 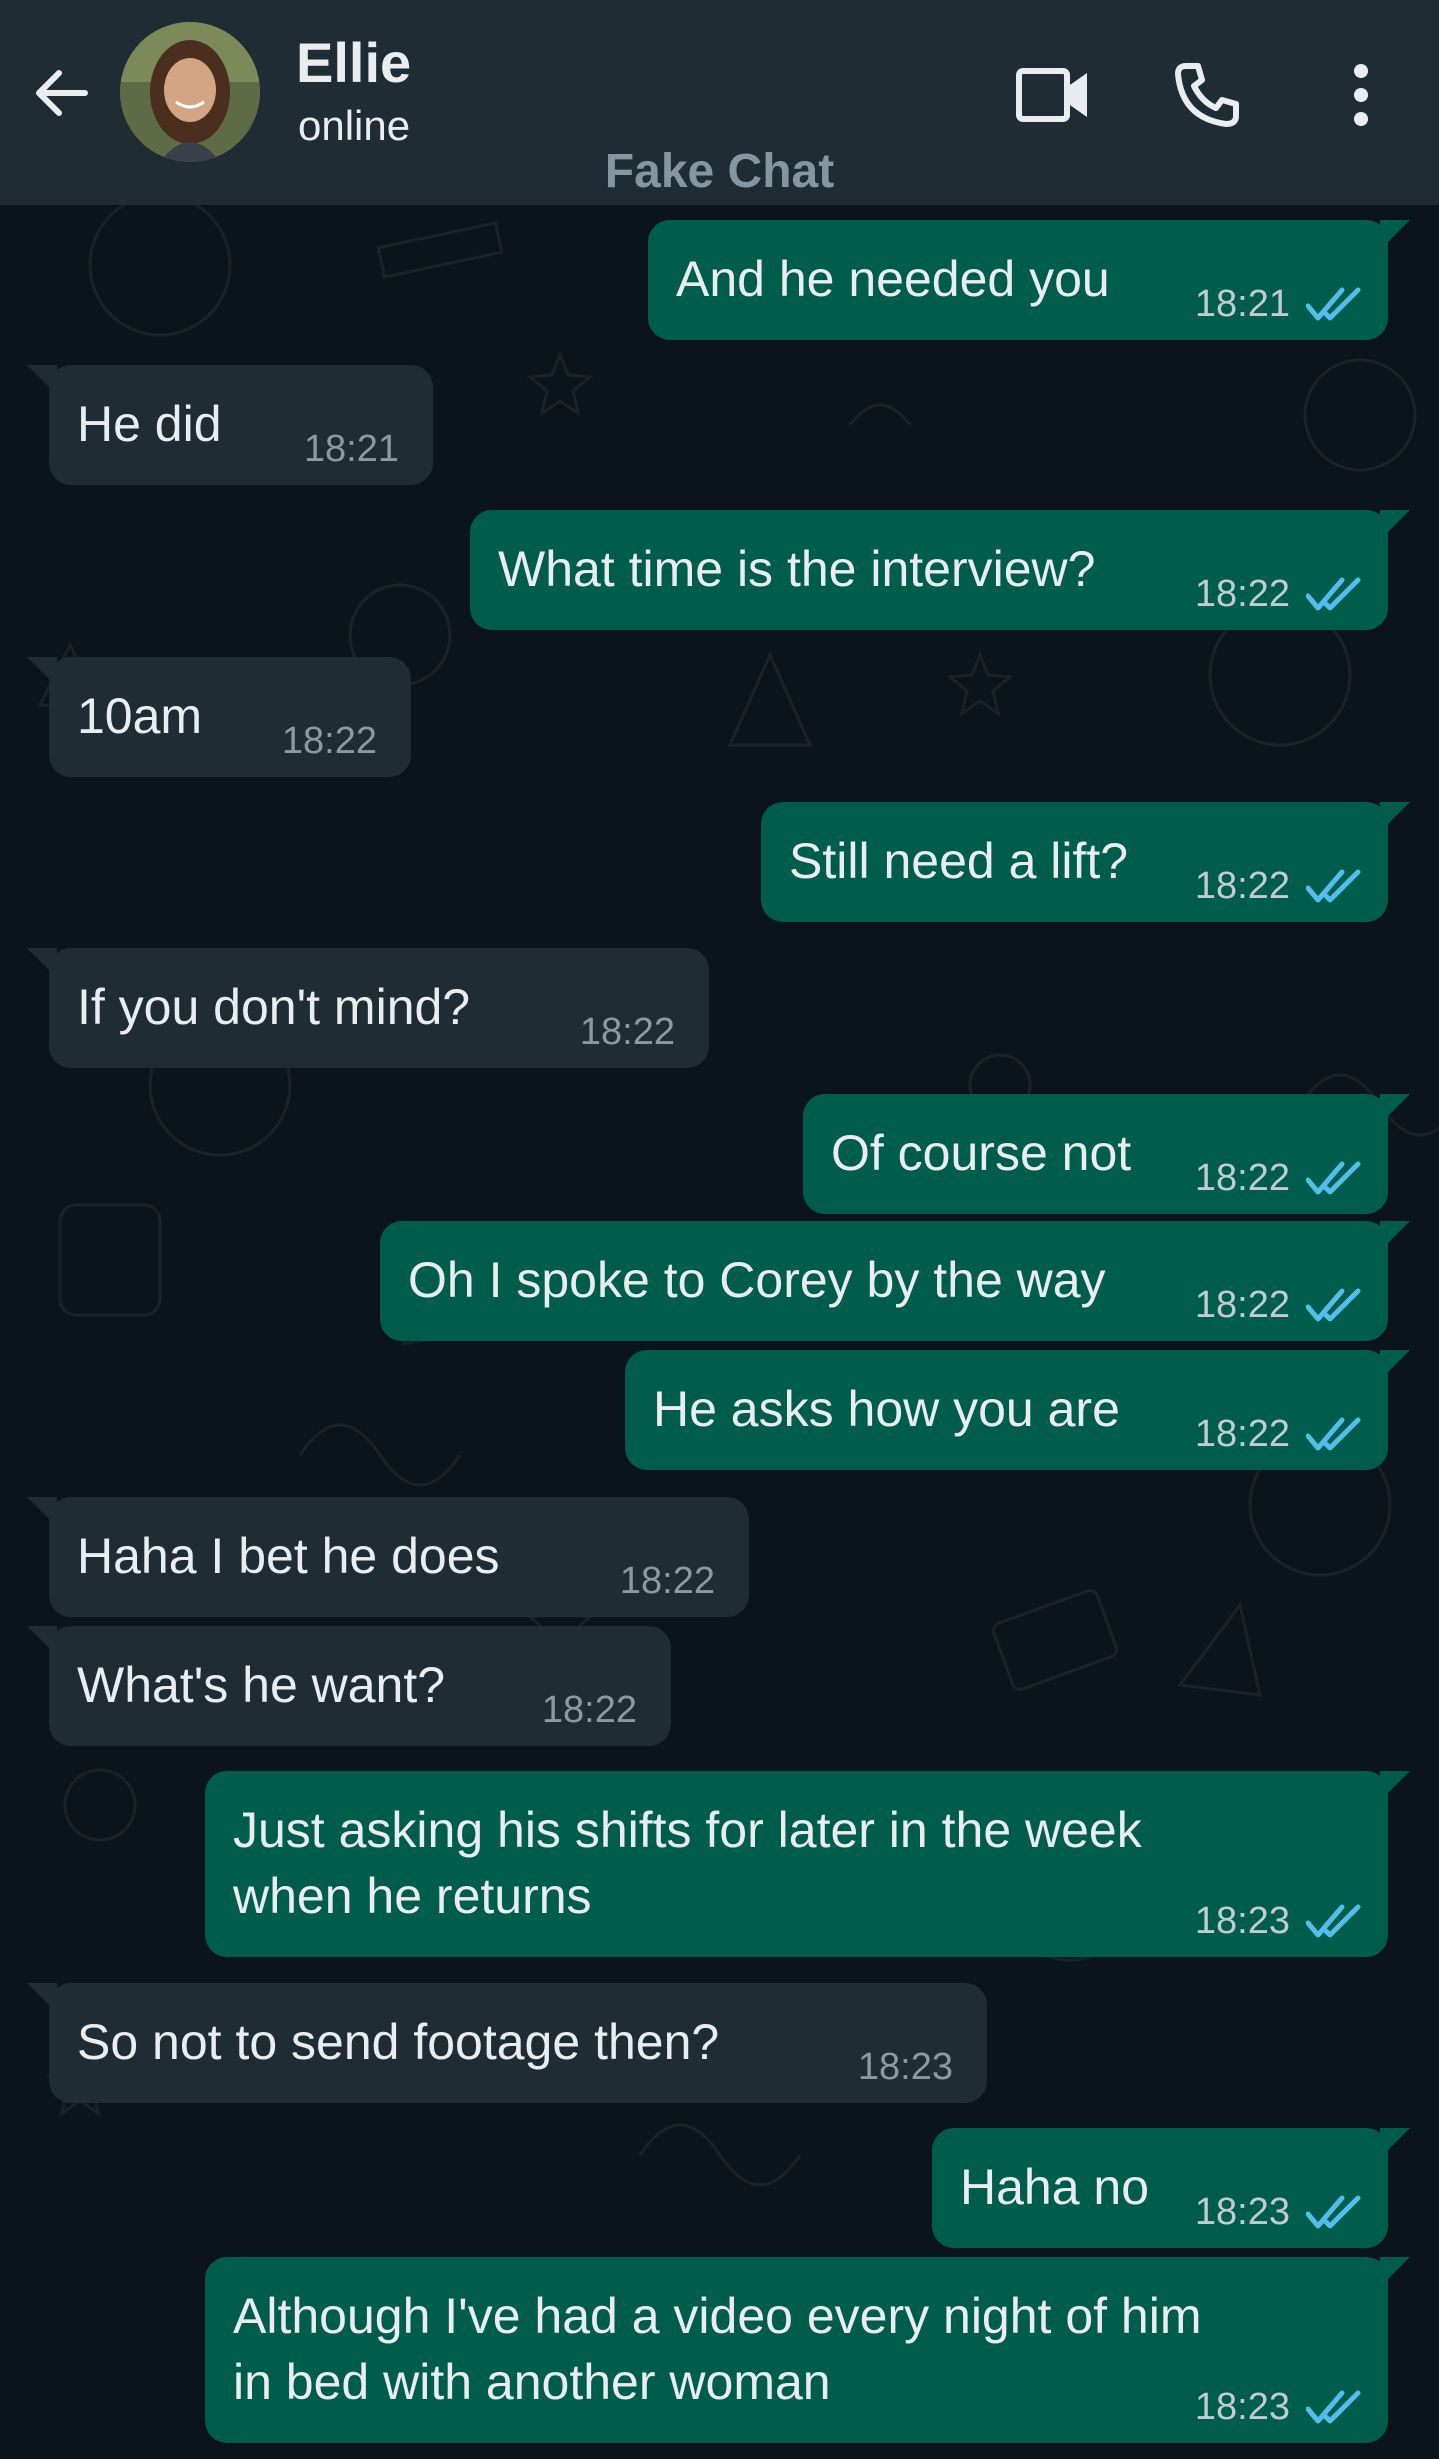 I want to click on message-bubble: So not to send footage then? 18:23, so click(x=507, y=2043).